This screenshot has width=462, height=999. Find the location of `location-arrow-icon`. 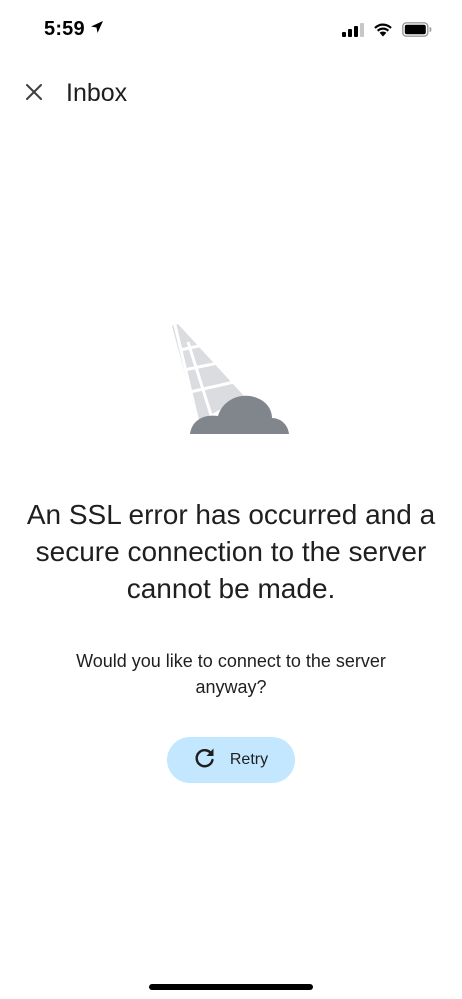

location-arrow-icon is located at coordinates (97, 29).